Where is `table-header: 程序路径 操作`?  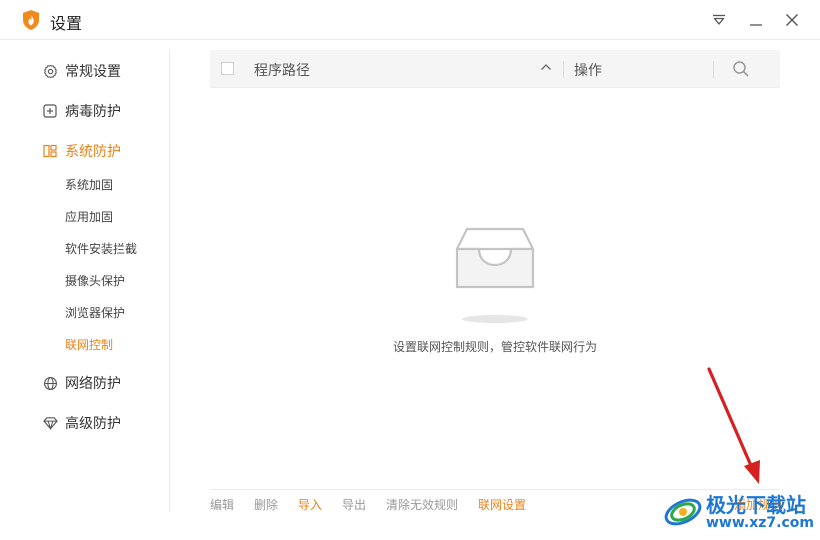
table-header: 程序路径 操作 is located at coordinates (495, 69).